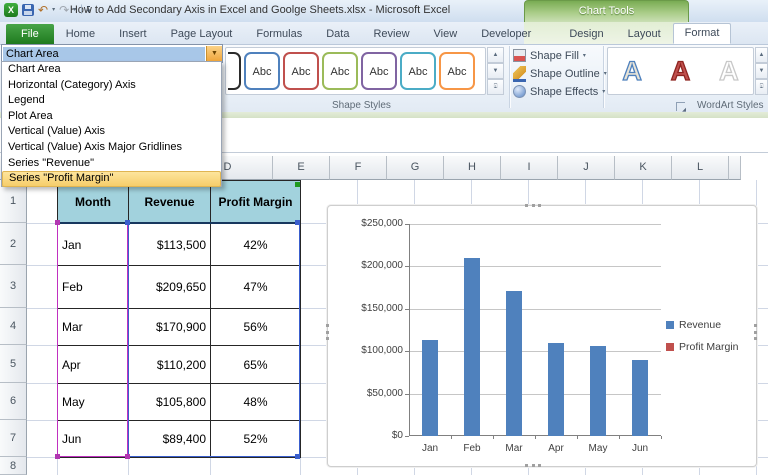  What do you see at coordinates (755, 332) in the screenshot?
I see `chart-right-grip` at bounding box center [755, 332].